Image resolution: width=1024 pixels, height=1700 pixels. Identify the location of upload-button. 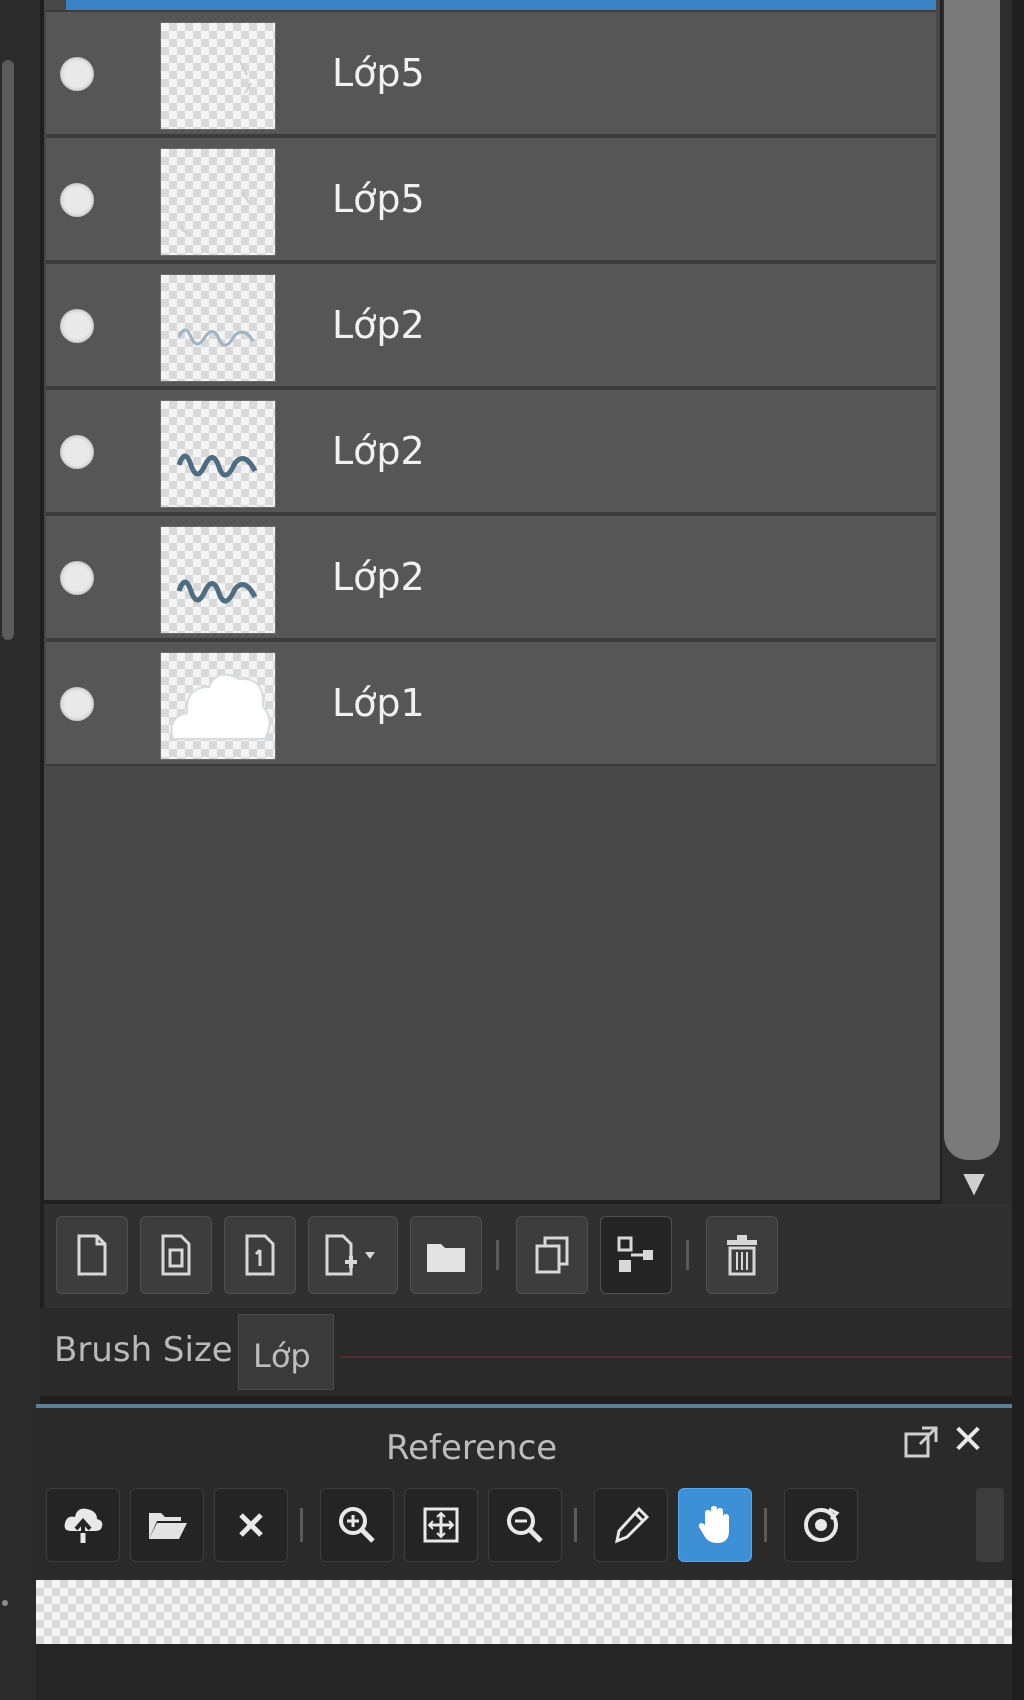
(83, 1525).